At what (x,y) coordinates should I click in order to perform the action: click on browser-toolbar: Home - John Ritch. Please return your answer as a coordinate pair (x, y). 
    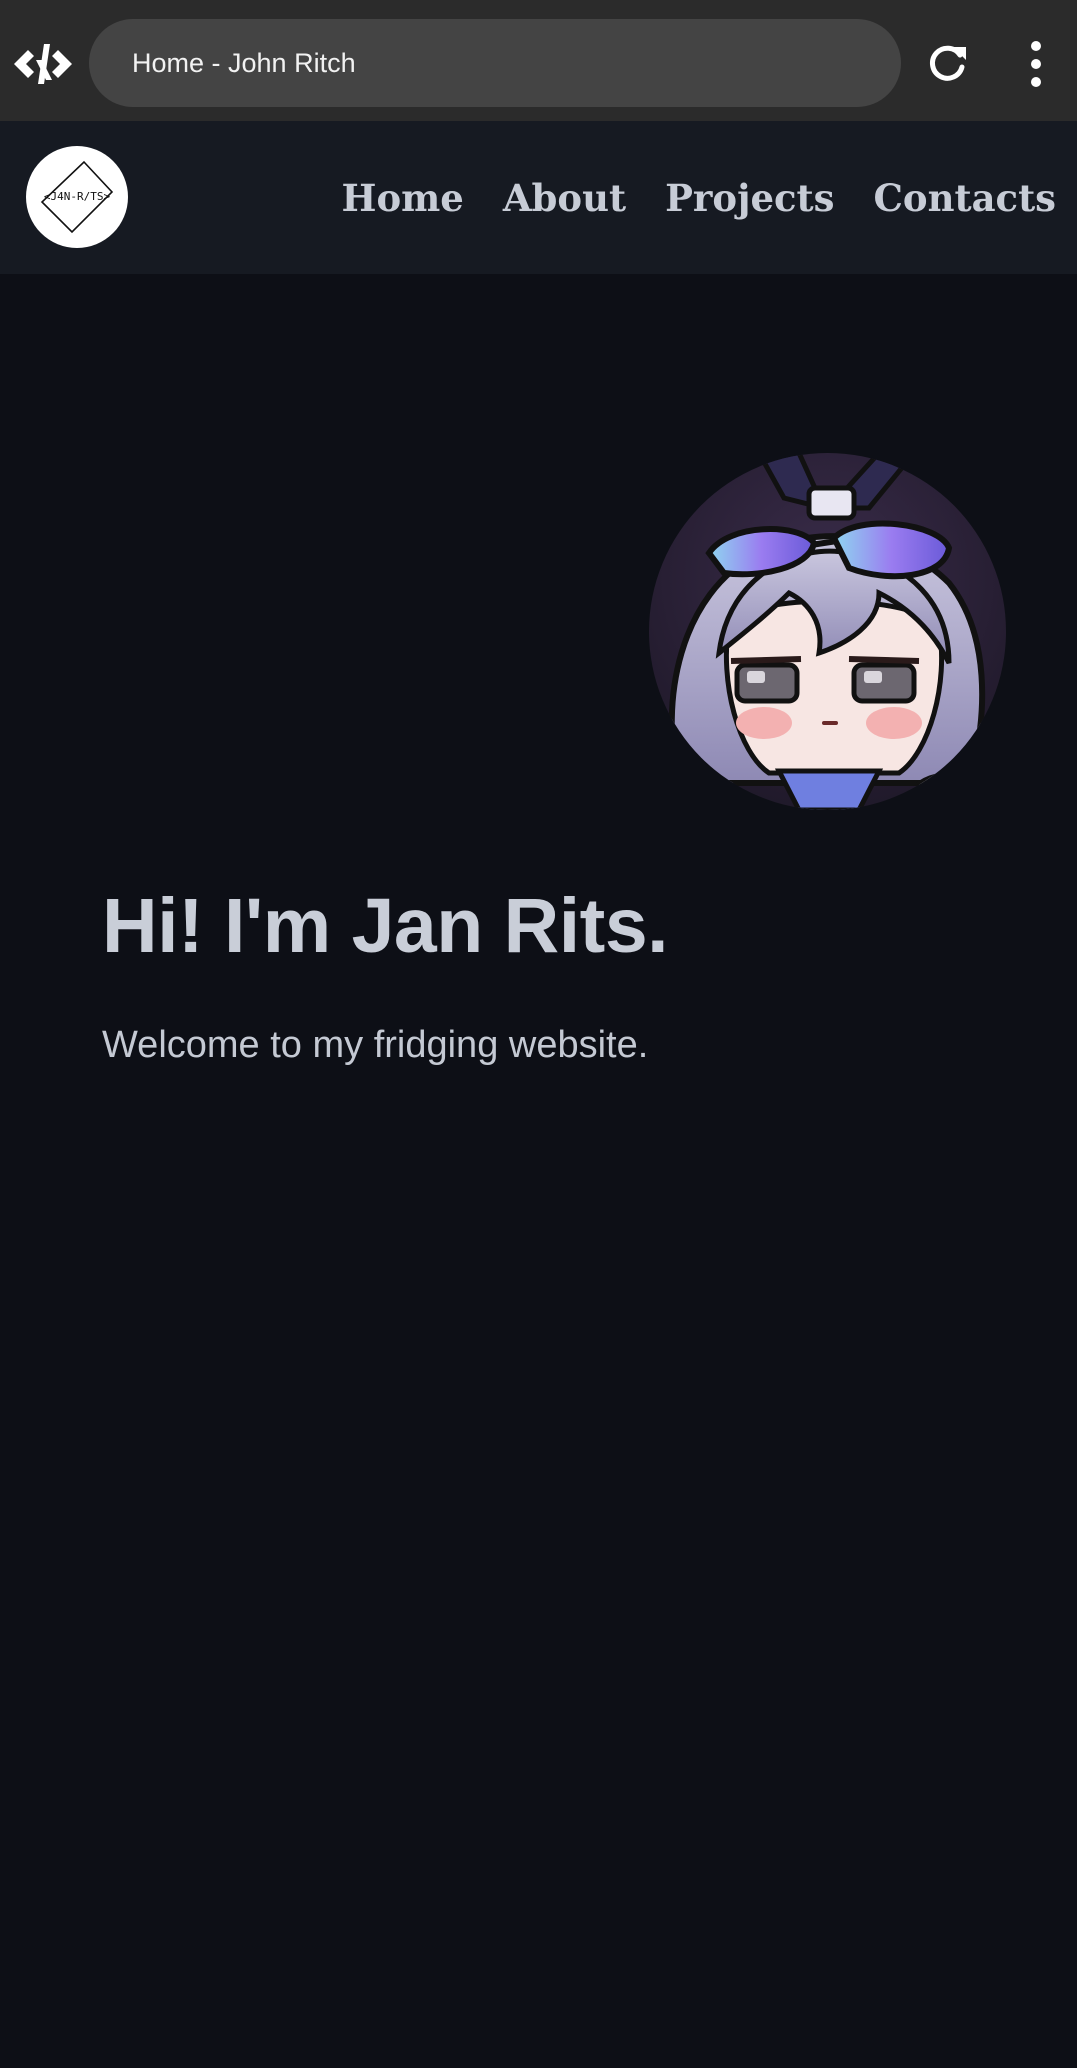
    Looking at the image, I should click on (538, 60).